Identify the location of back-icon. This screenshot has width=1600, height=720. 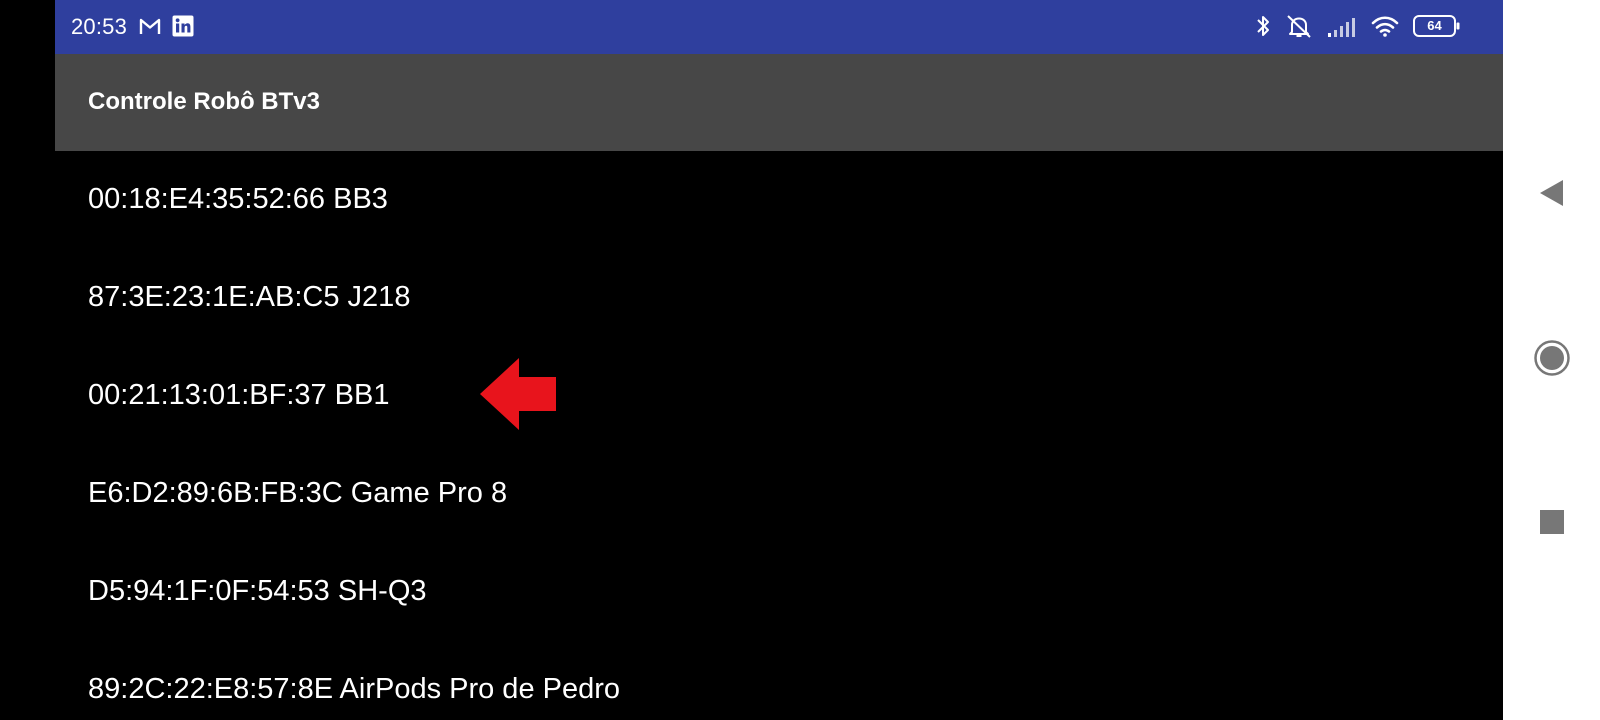
(1552, 195).